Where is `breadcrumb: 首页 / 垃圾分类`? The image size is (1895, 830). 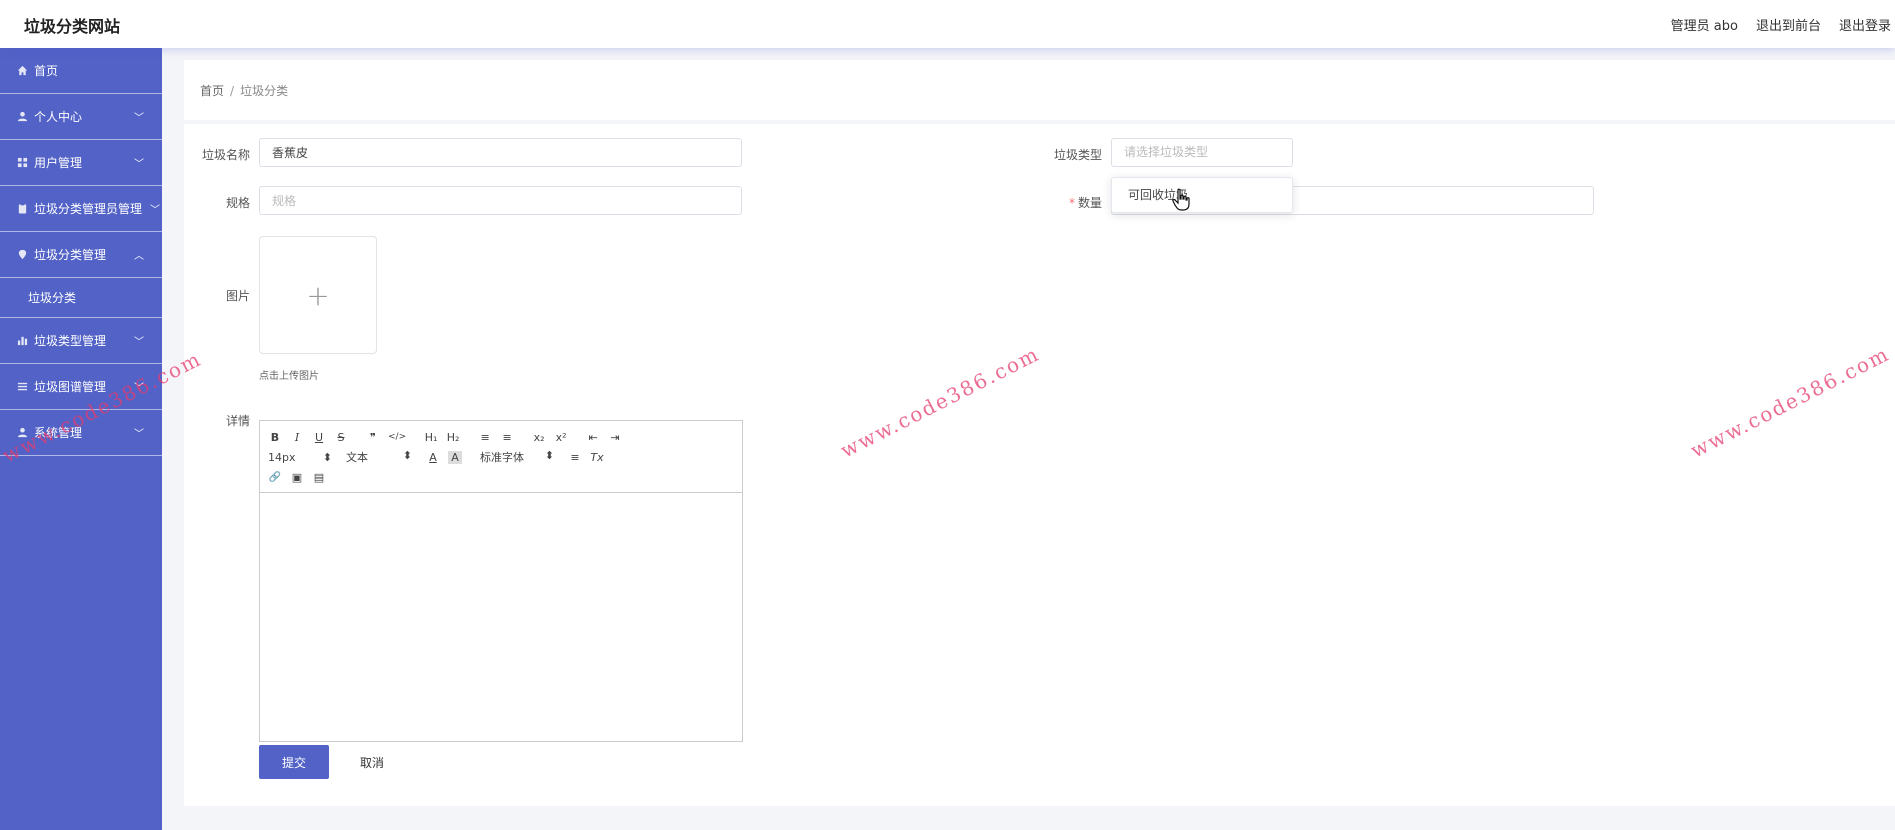 breadcrumb: 首页 / 垃圾分类 is located at coordinates (244, 90).